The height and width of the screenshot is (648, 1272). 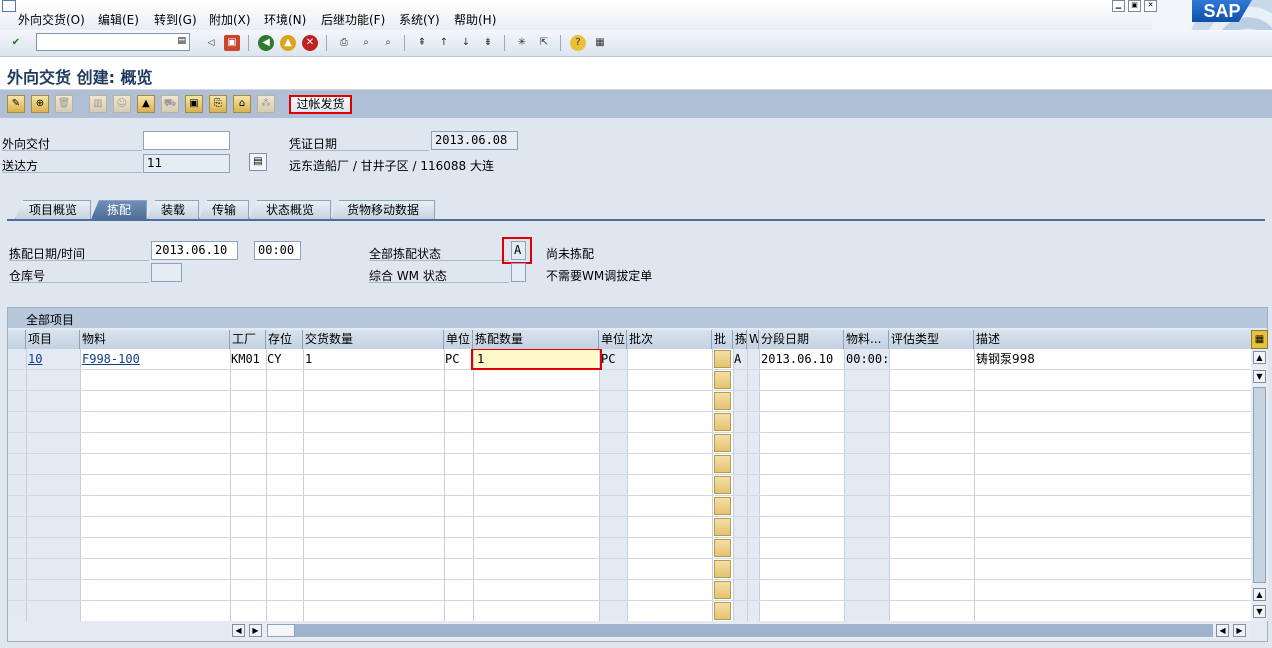 What do you see at coordinates (1259, 594) in the screenshot?
I see `scroll-page-up-icon: ▲` at bounding box center [1259, 594].